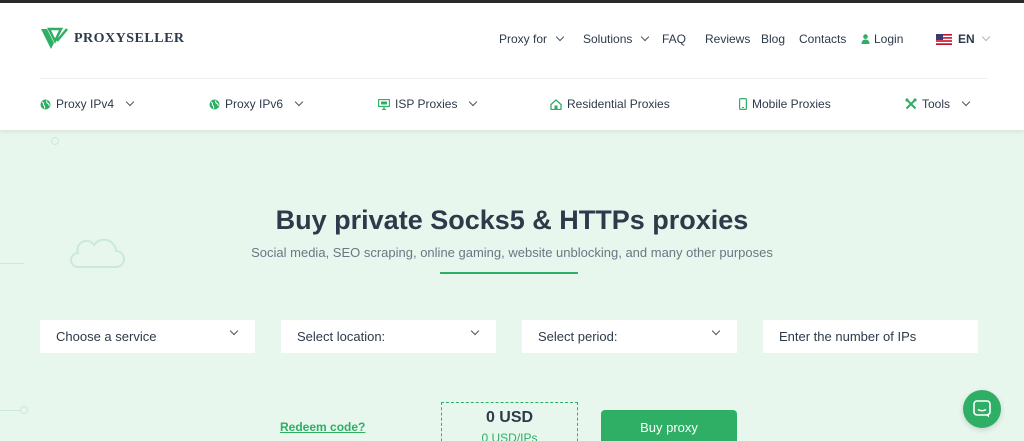 The width and height of the screenshot is (1024, 441). I want to click on subnav-label: Residential Proxies, so click(618, 104).